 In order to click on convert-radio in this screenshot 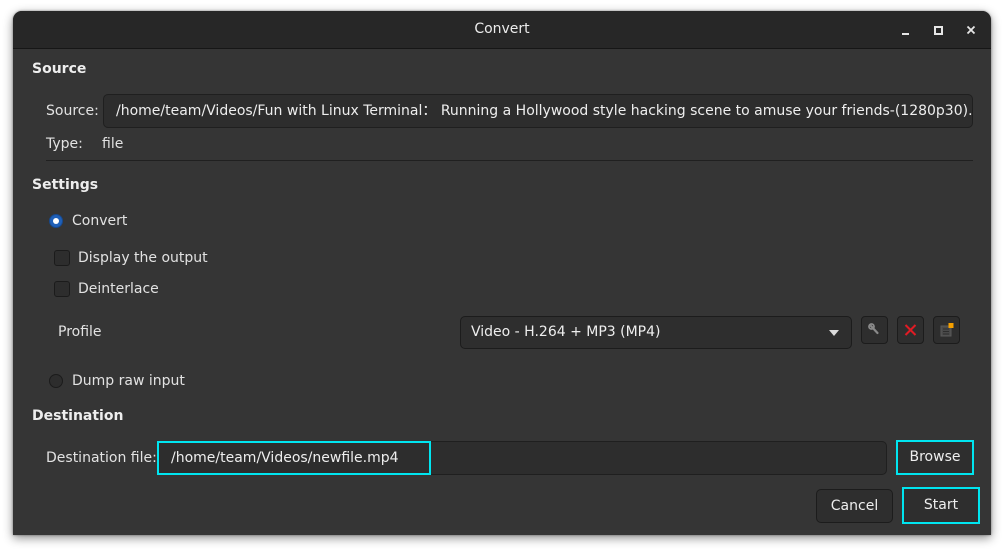, I will do `click(56, 221)`.